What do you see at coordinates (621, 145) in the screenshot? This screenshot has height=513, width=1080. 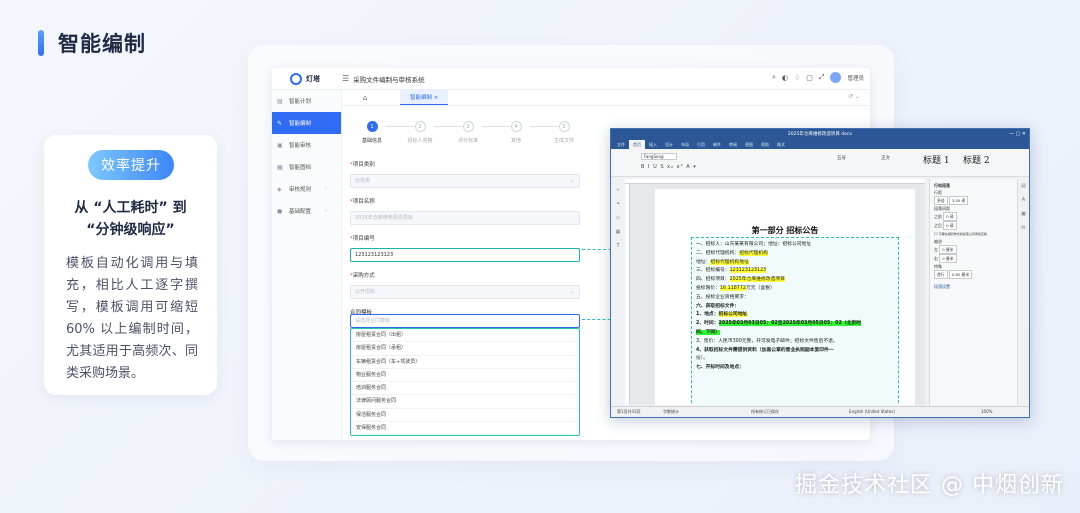 I see `ribbon-tab: 文件` at bounding box center [621, 145].